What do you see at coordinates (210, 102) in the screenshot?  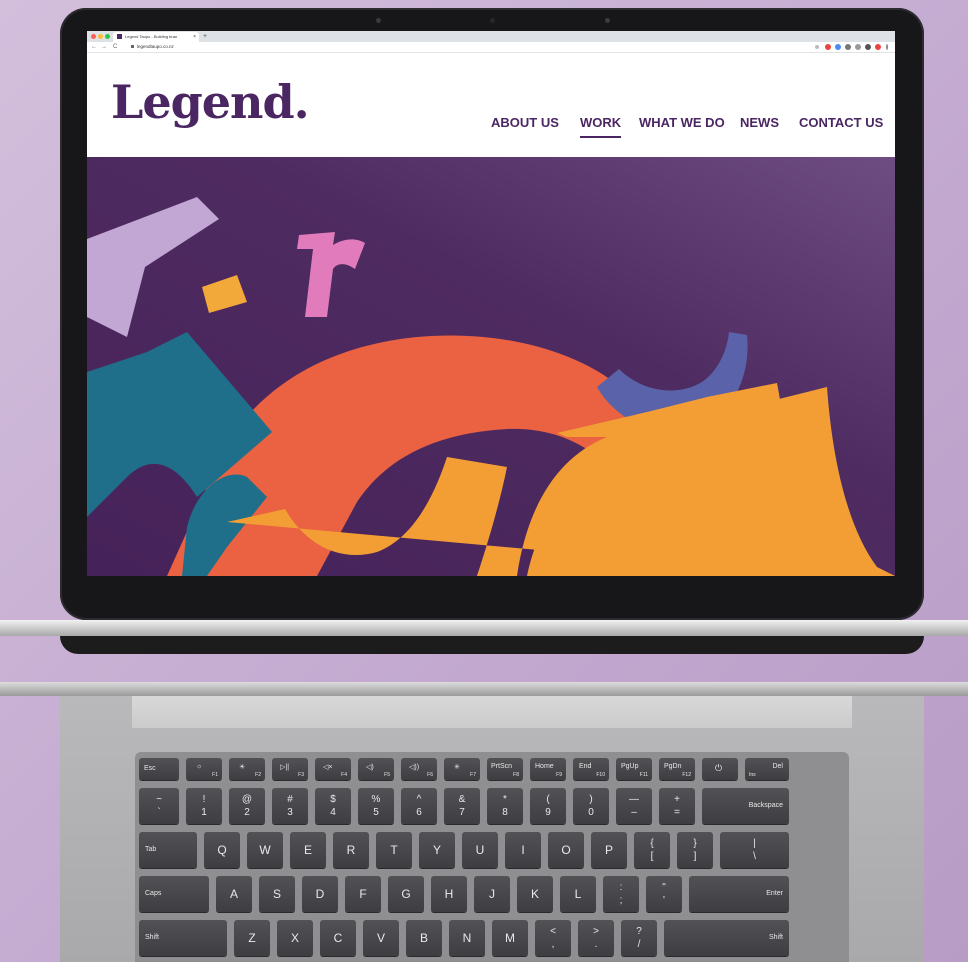 I see `site-logo: Legend.` at bounding box center [210, 102].